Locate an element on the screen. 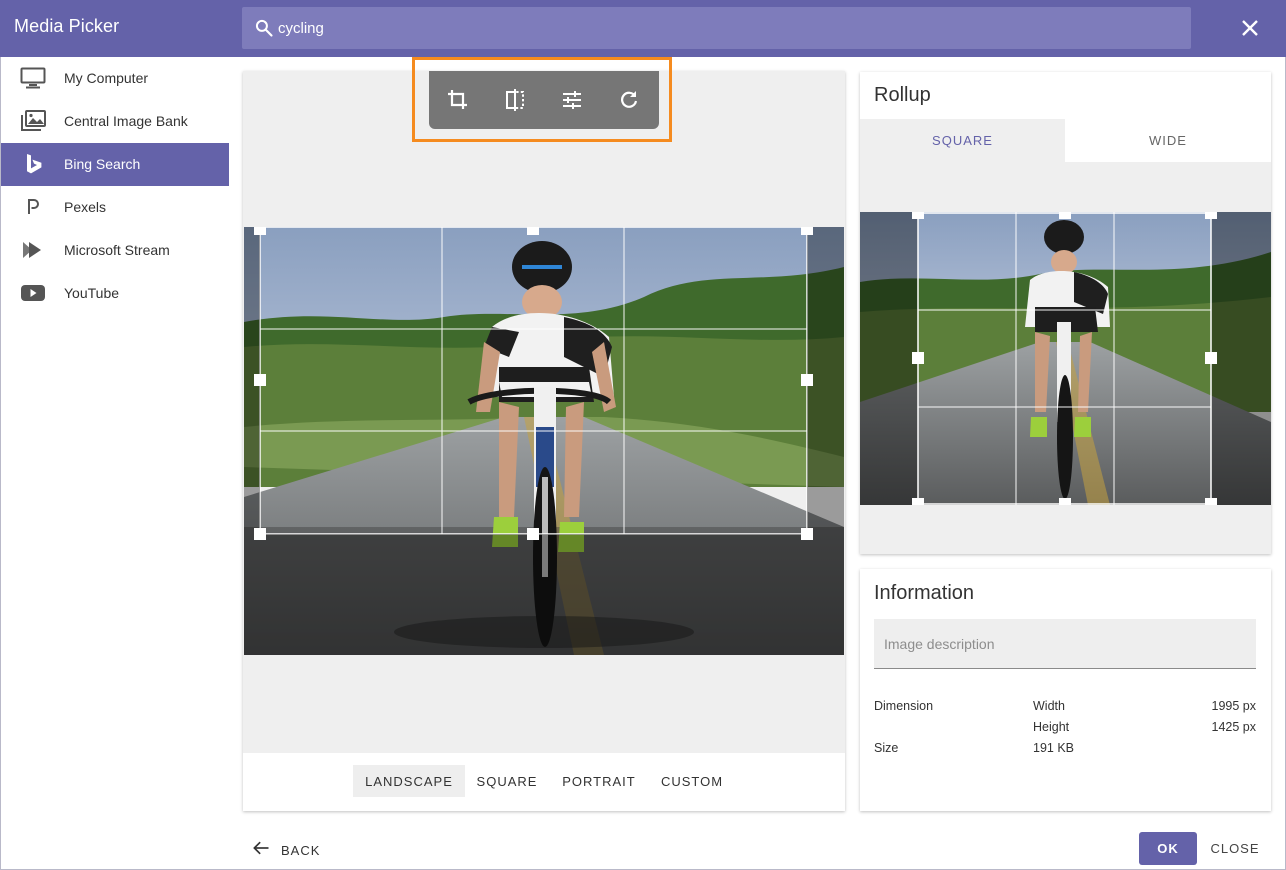 The height and width of the screenshot is (870, 1286). adjust-icon is located at coordinates (572, 100).